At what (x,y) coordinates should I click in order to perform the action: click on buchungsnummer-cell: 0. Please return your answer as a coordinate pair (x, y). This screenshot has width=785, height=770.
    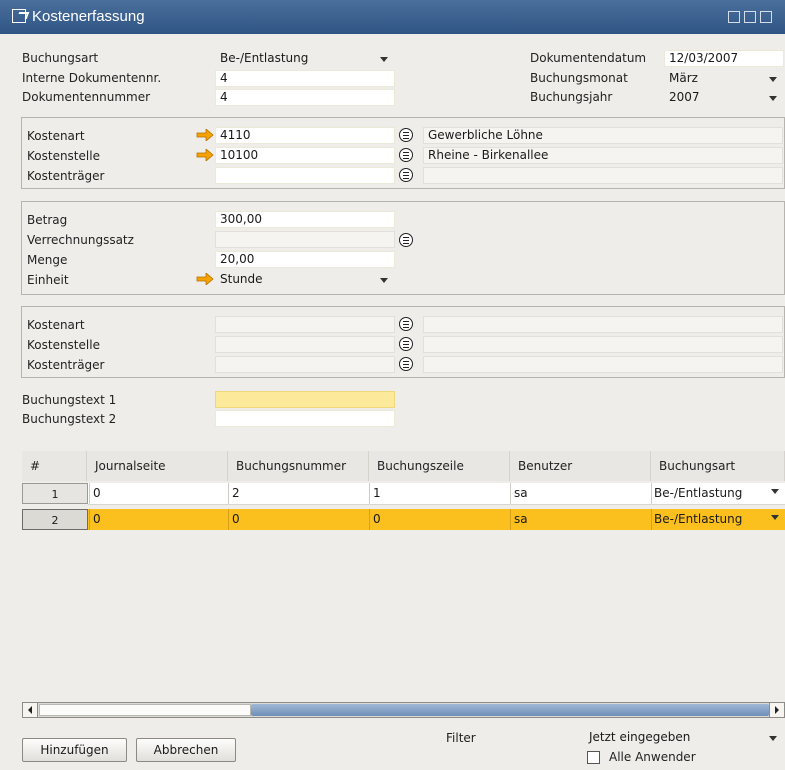
    Looking at the image, I should click on (298, 519).